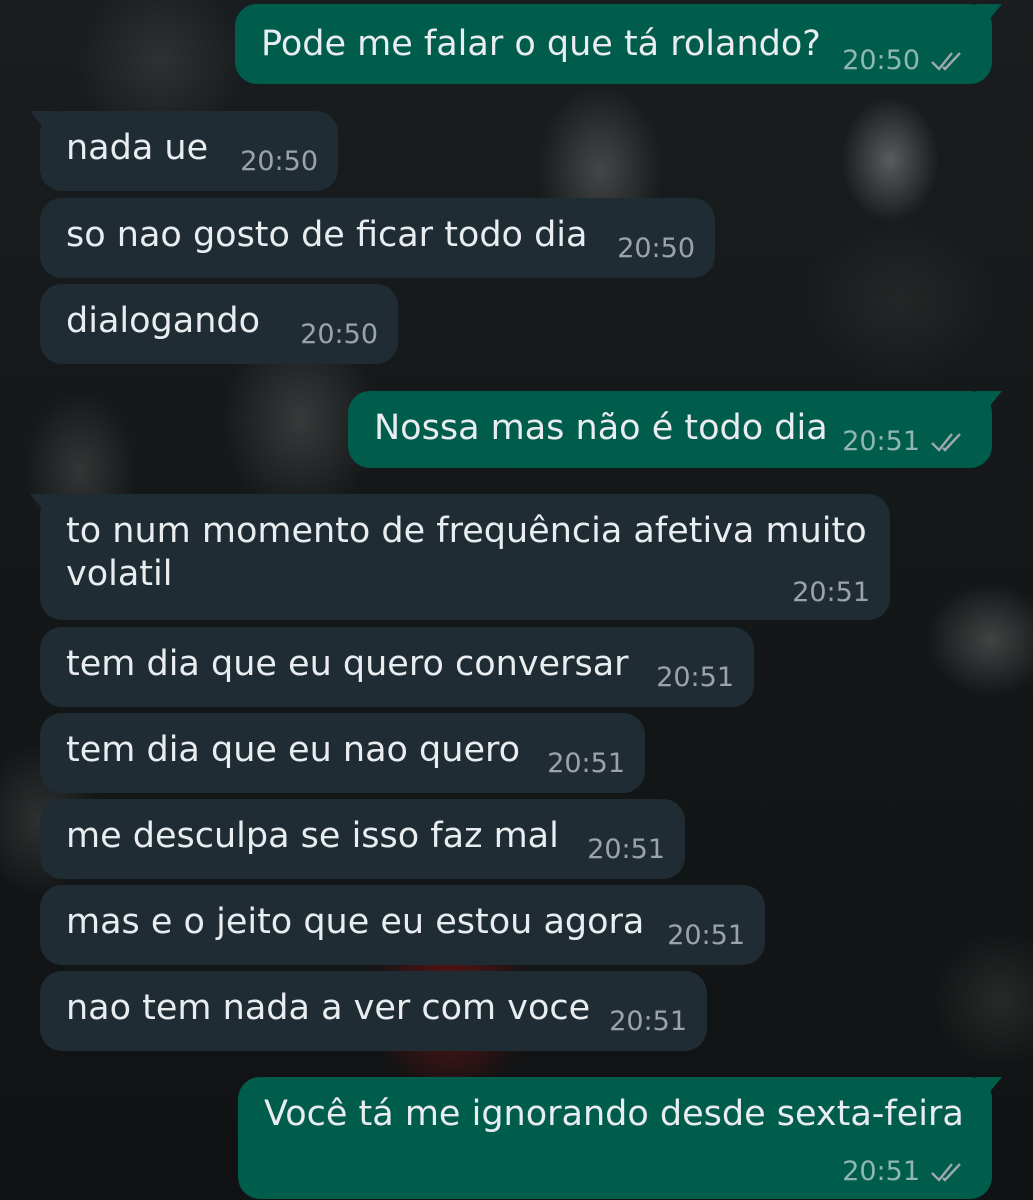 The image size is (1033, 1200). I want to click on message-text: mas e o jeito que eu estou agora, so click(355, 922).